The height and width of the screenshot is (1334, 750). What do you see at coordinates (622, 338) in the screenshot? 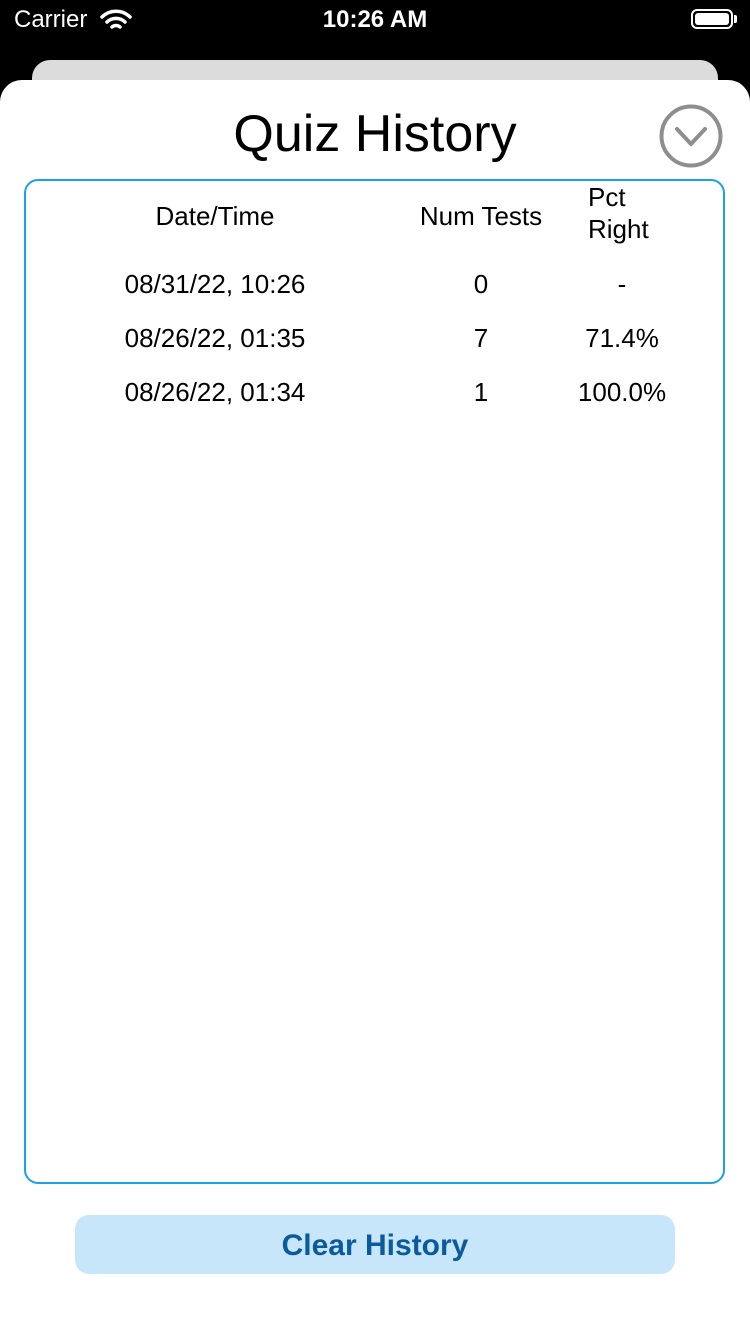
I see `row-pct-right: 71.4%` at bounding box center [622, 338].